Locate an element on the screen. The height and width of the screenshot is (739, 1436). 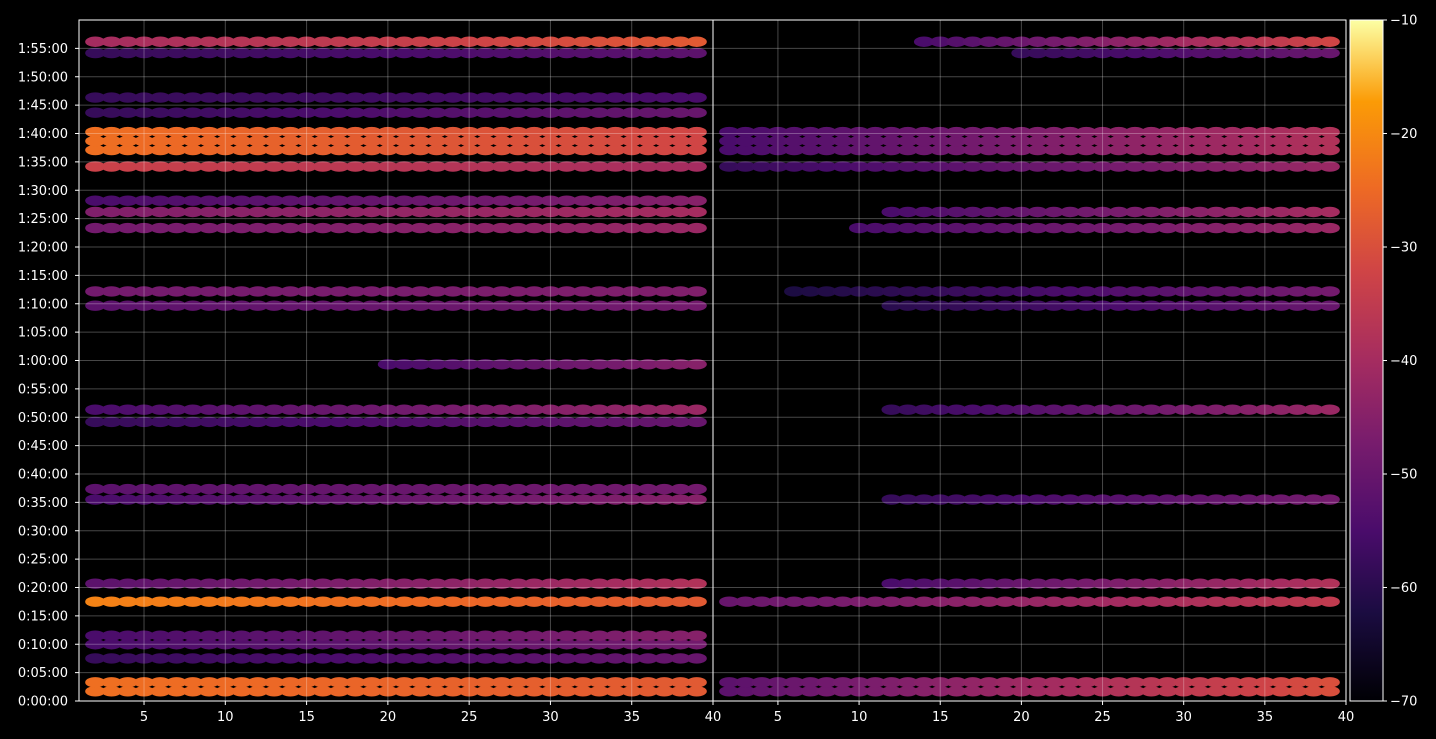
y-tick-label: 1:50:00 is located at coordinates (43, 77).